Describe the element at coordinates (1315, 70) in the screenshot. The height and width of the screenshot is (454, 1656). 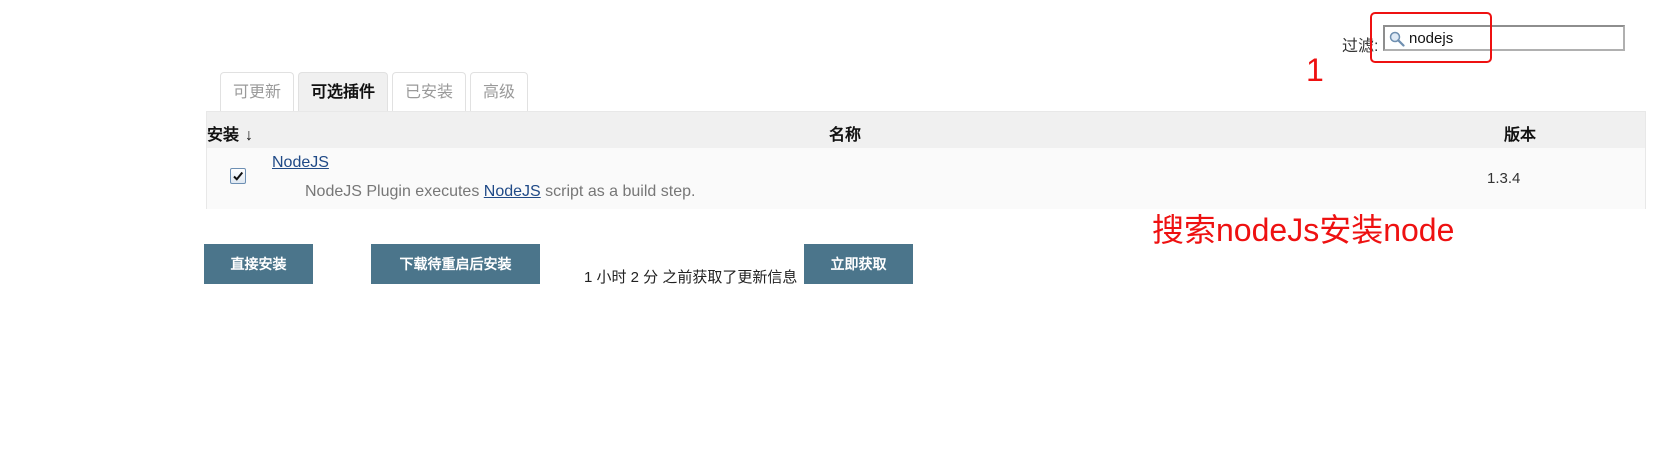
I see `annotation-number: 1` at that location.